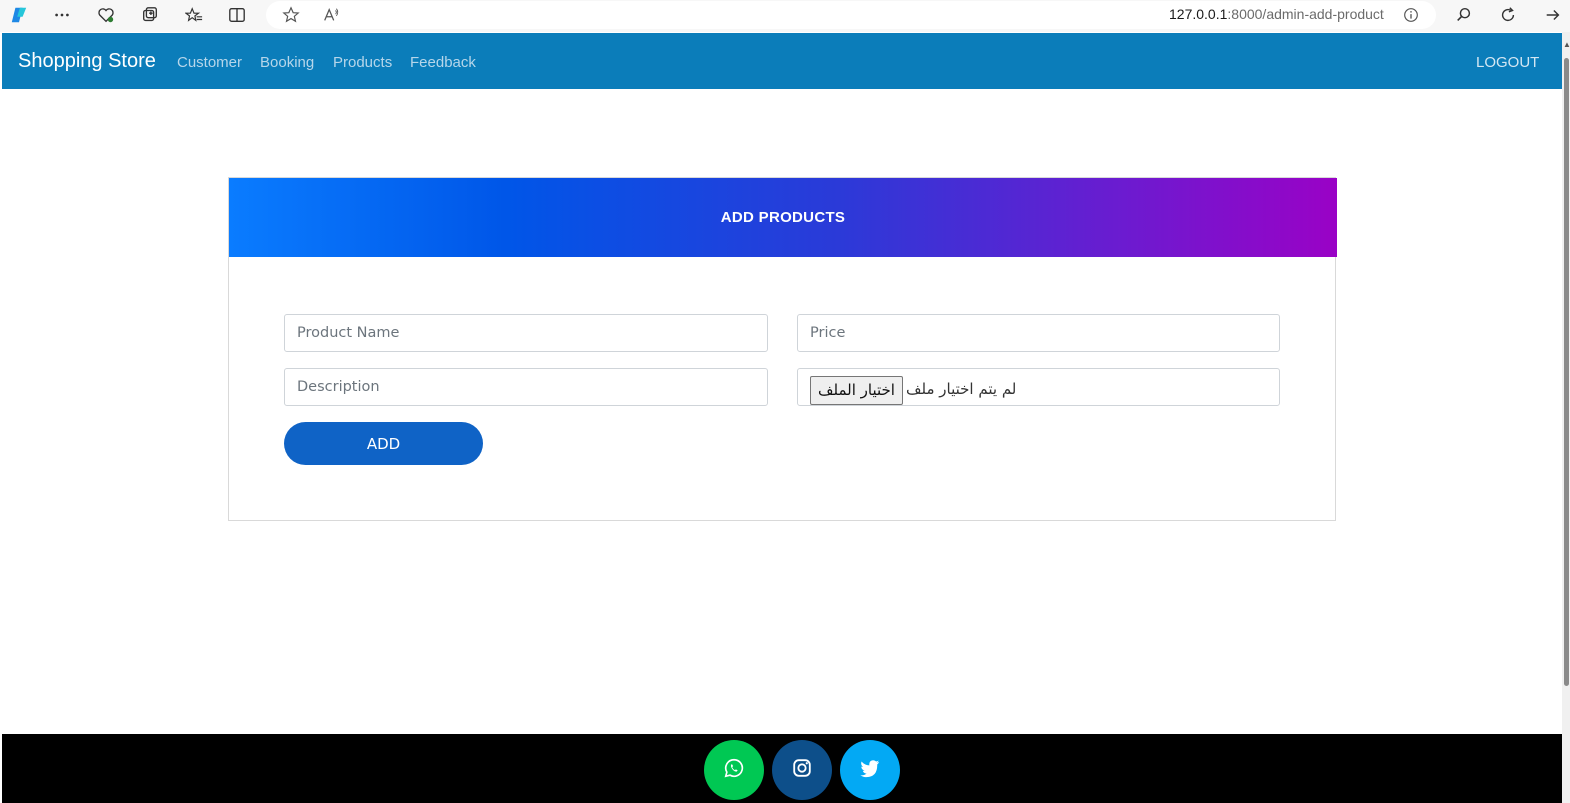  Describe the element at coordinates (383, 443) in the screenshot. I see `add-product-button: ADD` at that location.